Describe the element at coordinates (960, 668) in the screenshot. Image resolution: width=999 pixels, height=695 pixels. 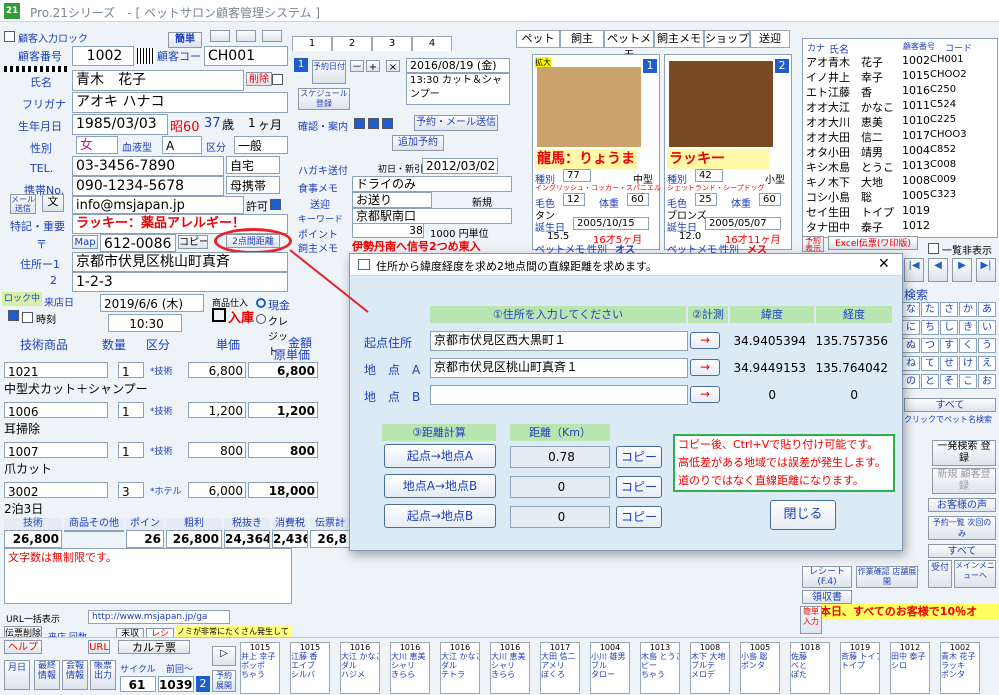
I see `schedule-slot: 1002 青木 花子 ラッキ ポンタ` at that location.